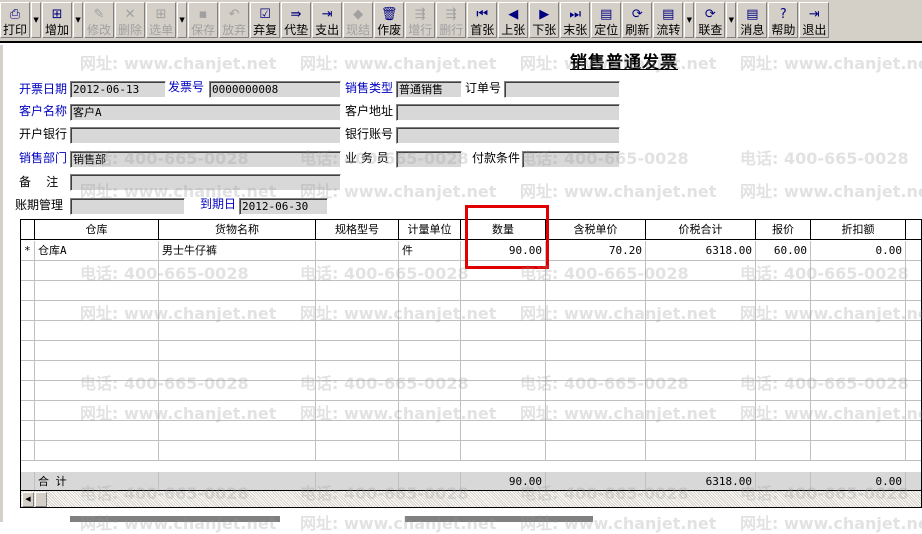 This screenshot has width=922, height=534. I want to click on toolbar-button-last: ⏭ 末张, so click(575, 20).